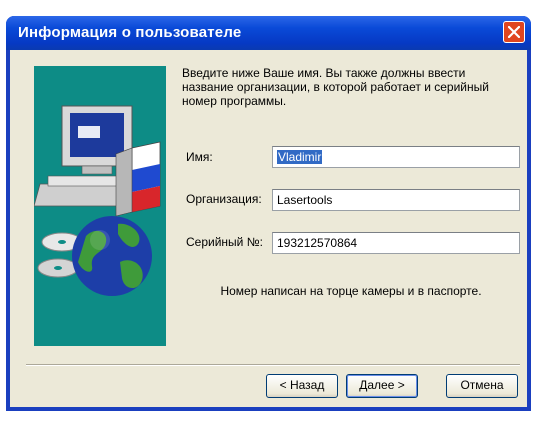  I want to click on back-button: < Назад, so click(302, 386).